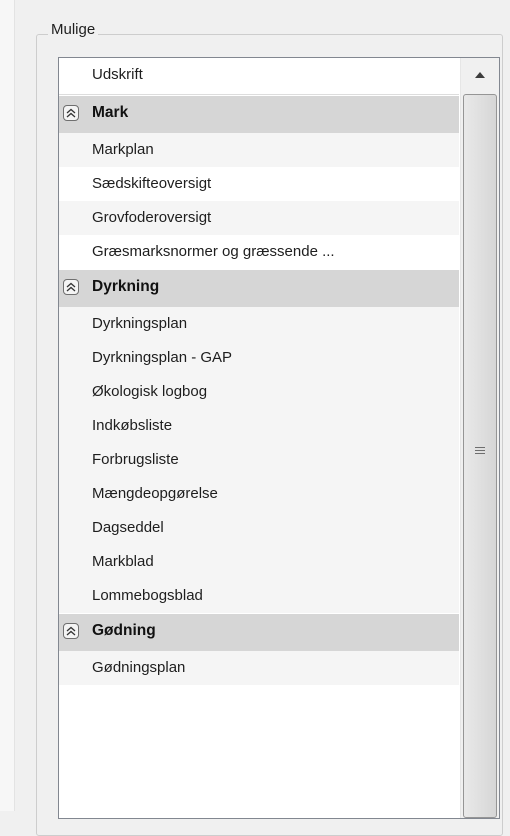 This screenshot has height=836, width=510. Describe the element at coordinates (259, 562) in the screenshot. I see `list-item: Markblad` at that location.